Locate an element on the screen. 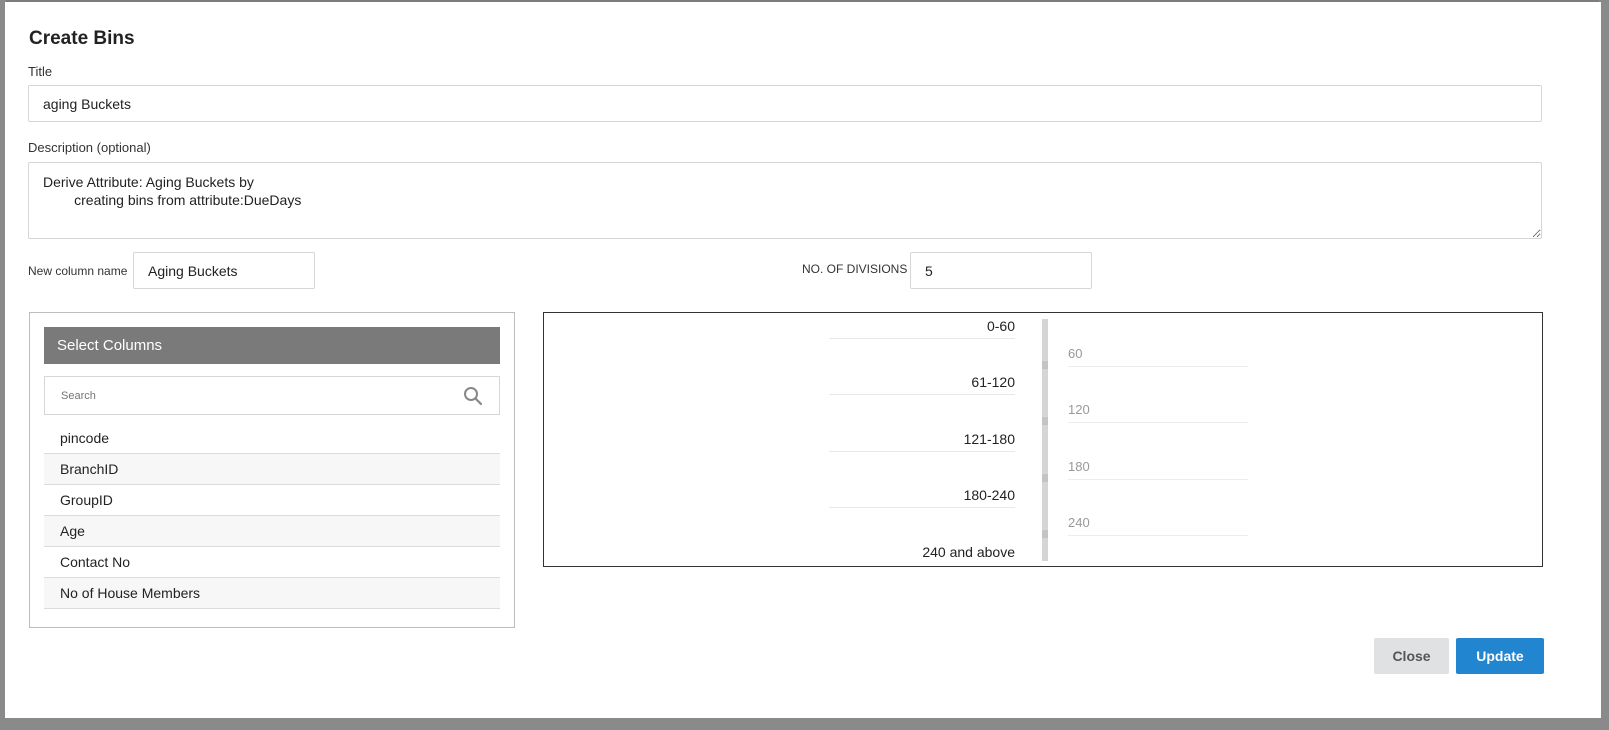 The image size is (1609, 730). bin-label: 180-240 is located at coordinates (922, 497).